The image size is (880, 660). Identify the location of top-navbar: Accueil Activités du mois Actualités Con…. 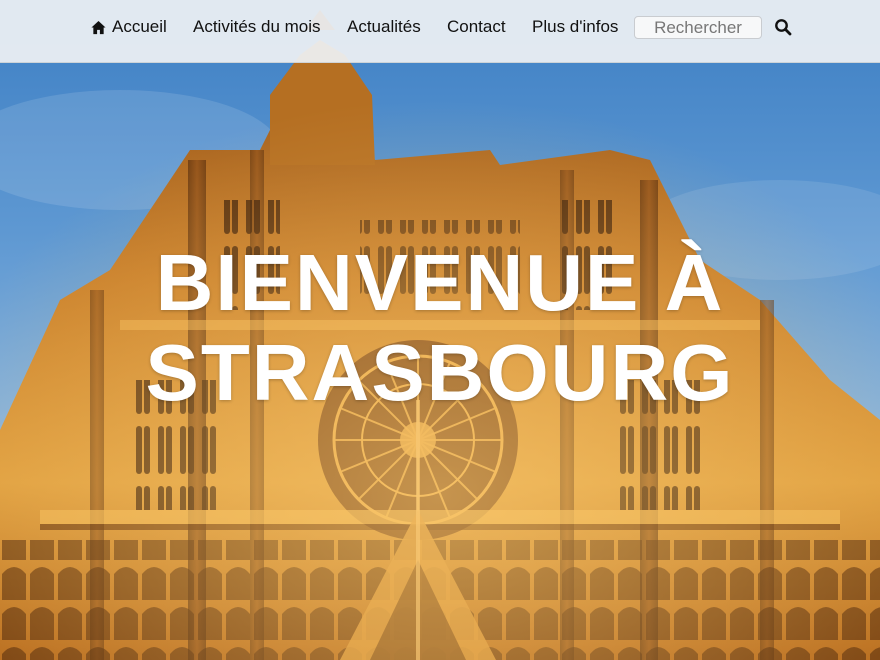
(440, 31).